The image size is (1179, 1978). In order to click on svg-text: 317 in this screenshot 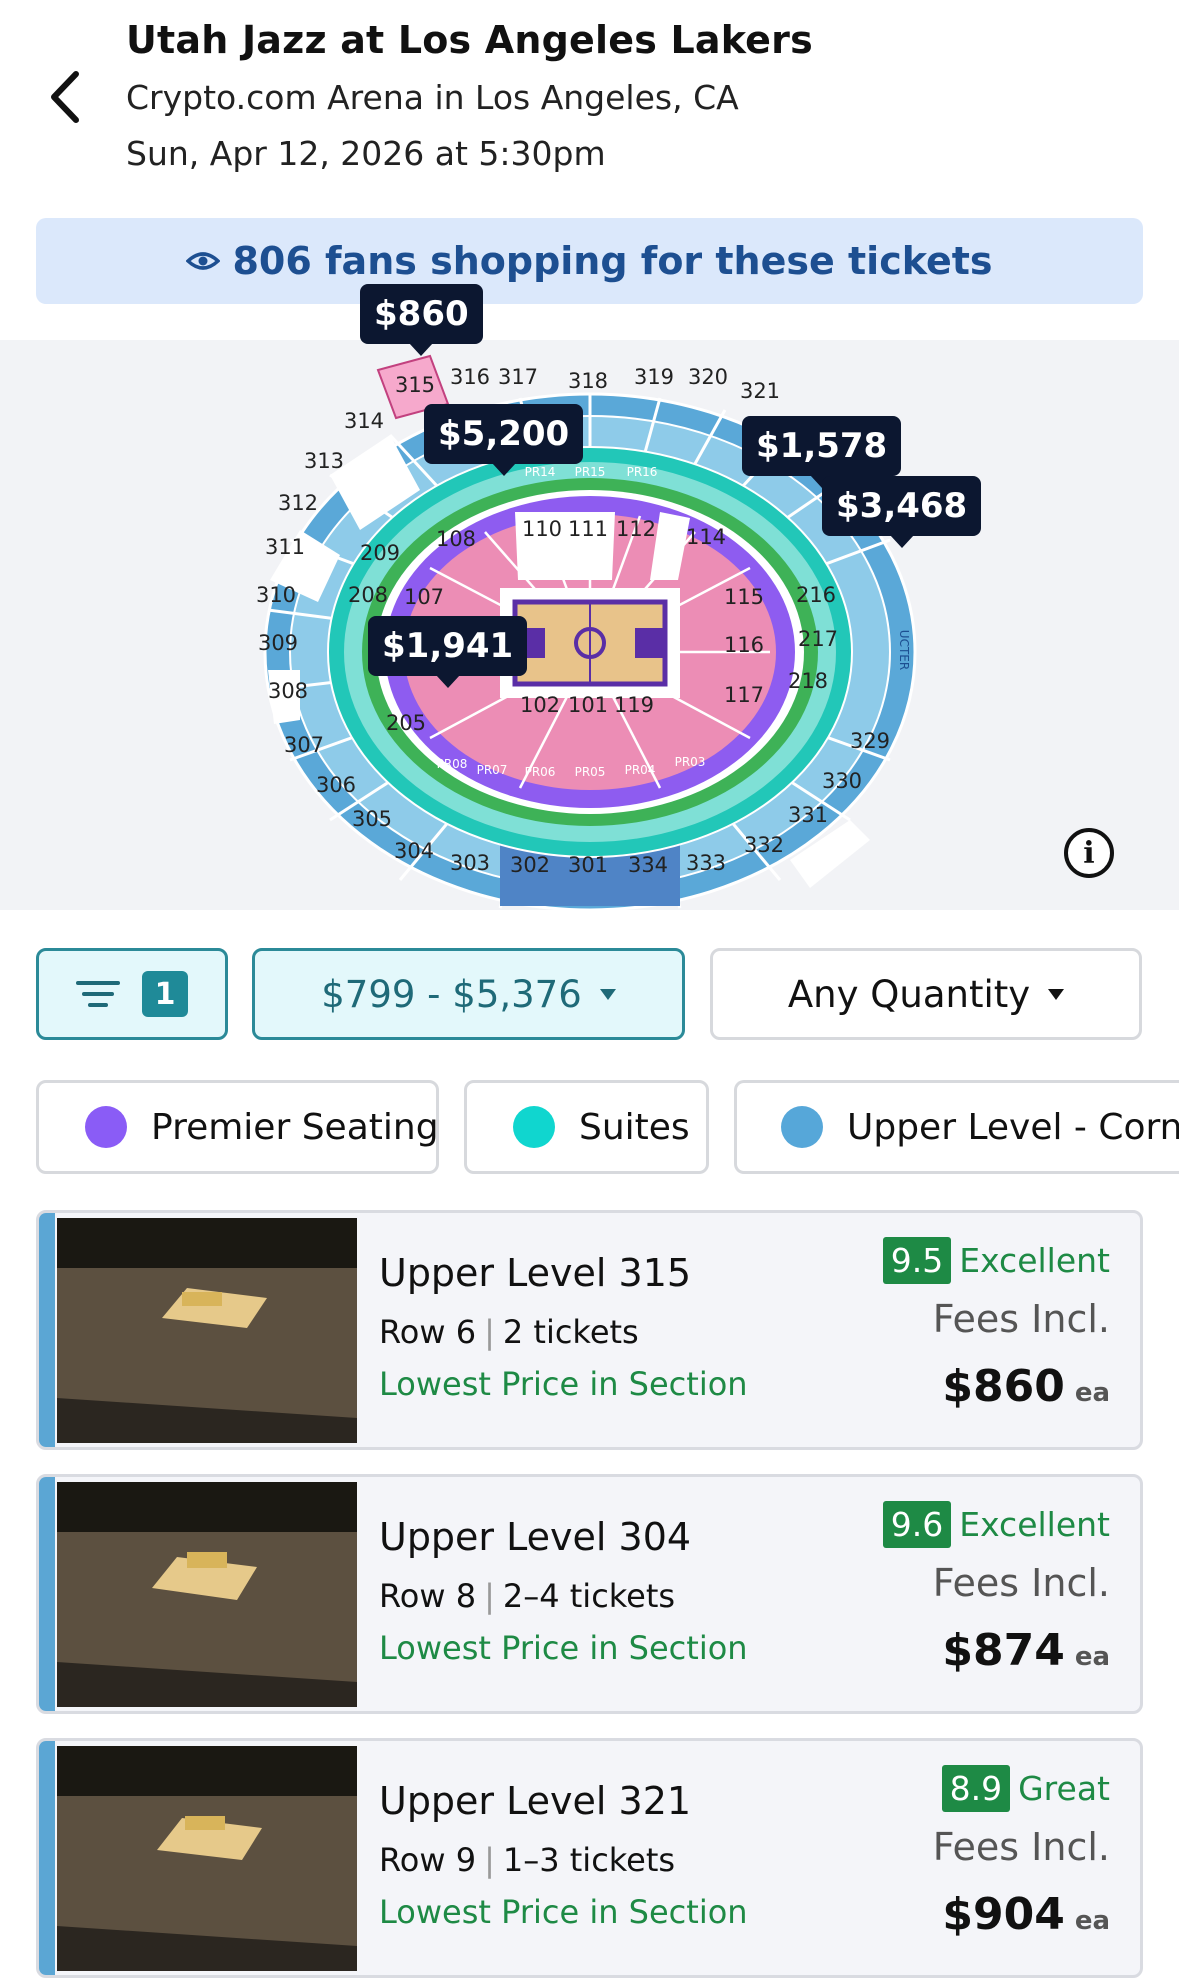, I will do `click(518, 377)`.